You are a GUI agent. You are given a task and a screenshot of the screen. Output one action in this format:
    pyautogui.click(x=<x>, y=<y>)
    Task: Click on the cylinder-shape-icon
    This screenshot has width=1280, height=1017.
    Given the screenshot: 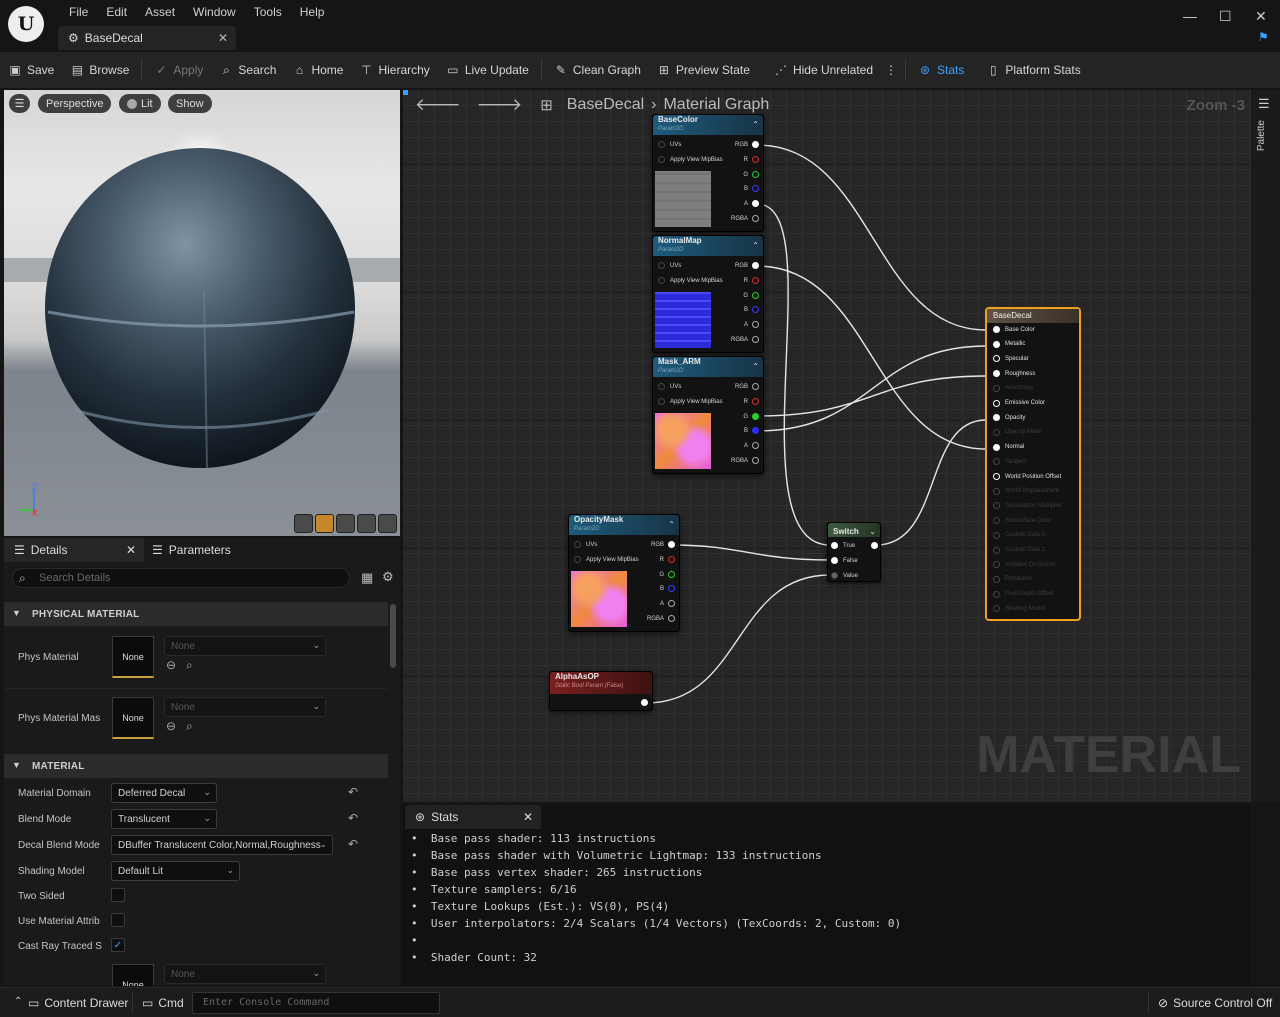 What is the action you would take?
    pyautogui.click(x=303, y=523)
    